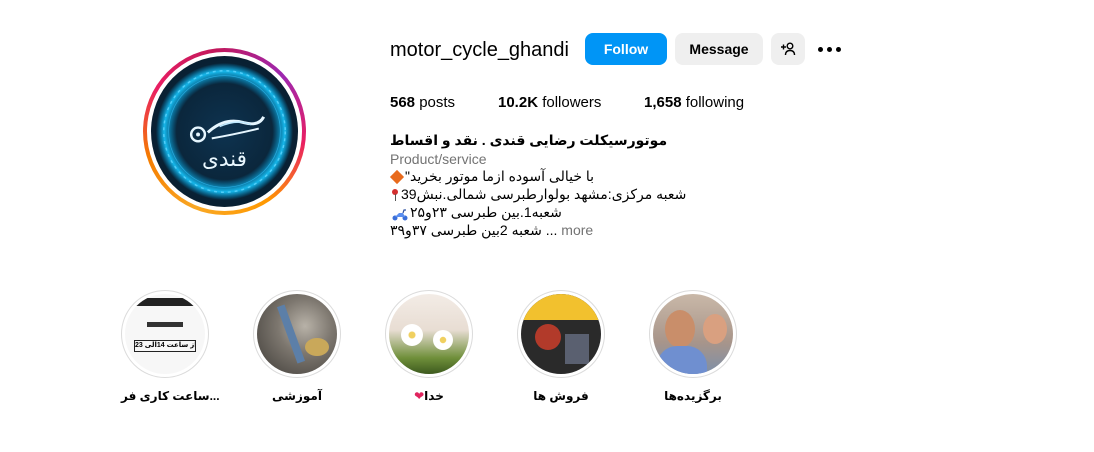 The height and width of the screenshot is (452, 1094). I want to click on bio-line: شعبه مرکزی:مشهد بولوارطبرسی شمالی.نبش39, so click(538, 194).